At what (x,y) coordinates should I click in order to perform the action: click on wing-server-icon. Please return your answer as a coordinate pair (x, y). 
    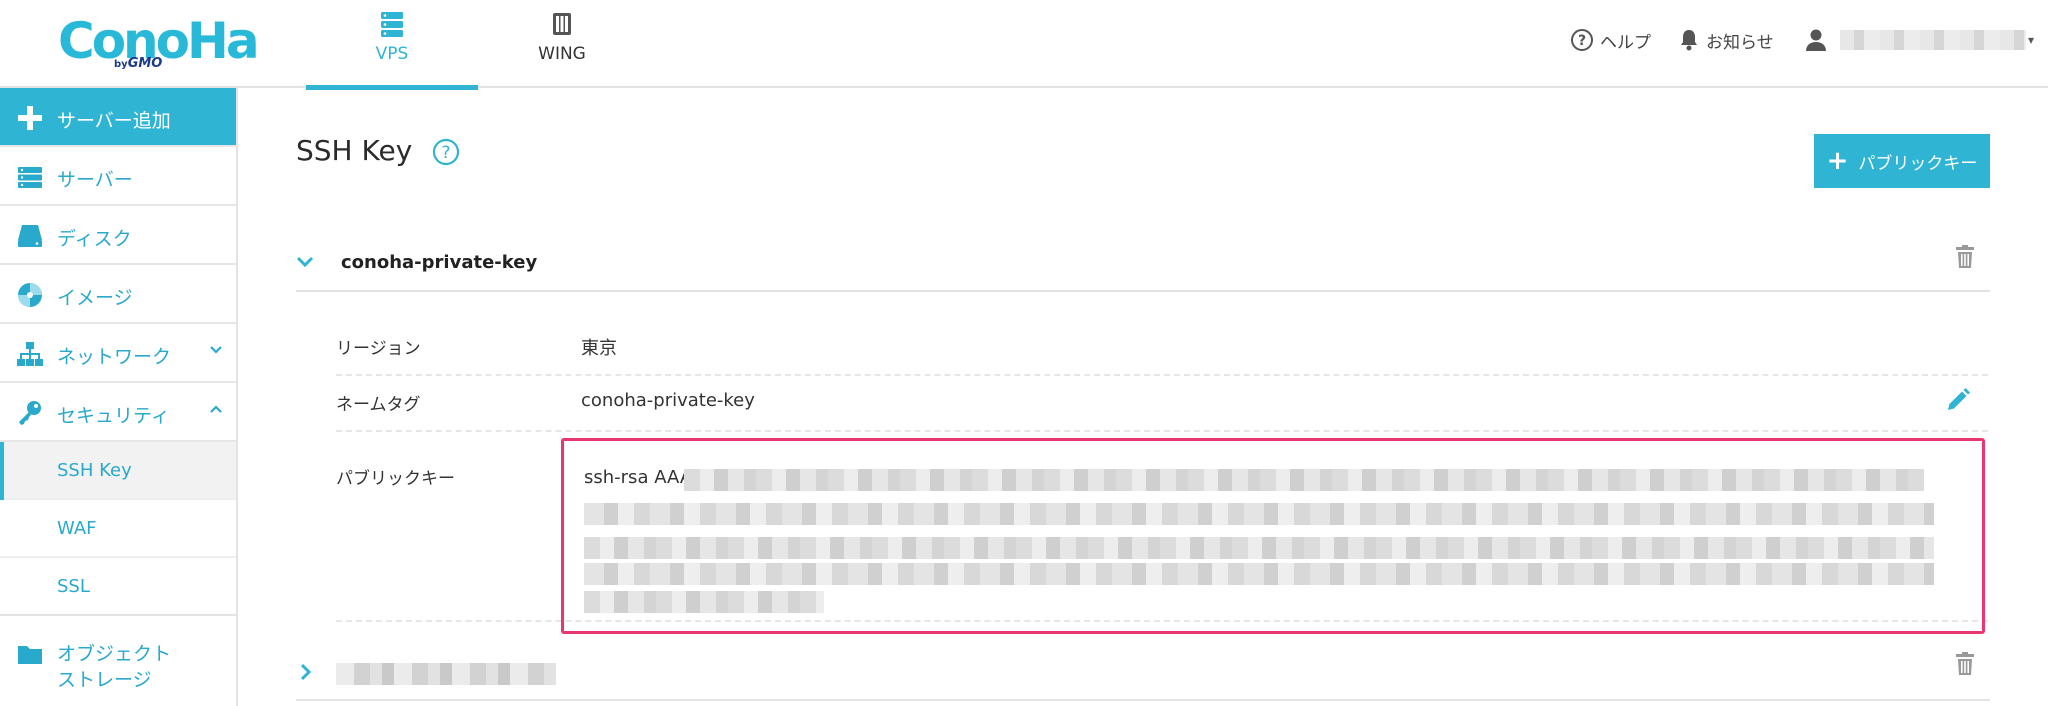
    Looking at the image, I should click on (562, 24).